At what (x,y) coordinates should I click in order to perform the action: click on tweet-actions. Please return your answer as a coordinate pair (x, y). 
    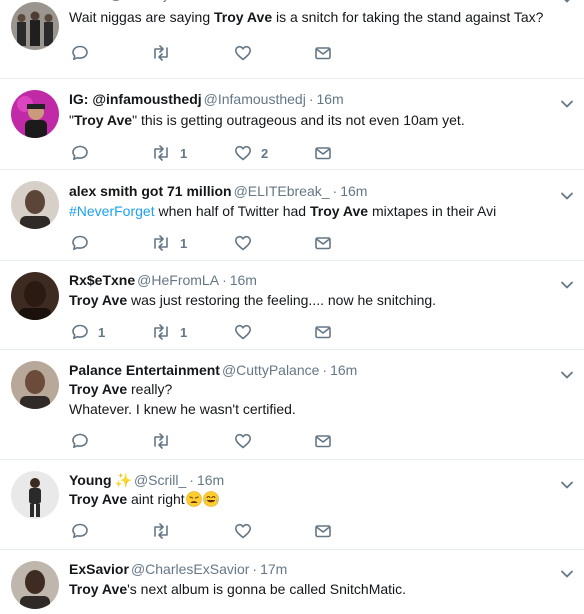
    Looking at the image, I should click on (221, 441).